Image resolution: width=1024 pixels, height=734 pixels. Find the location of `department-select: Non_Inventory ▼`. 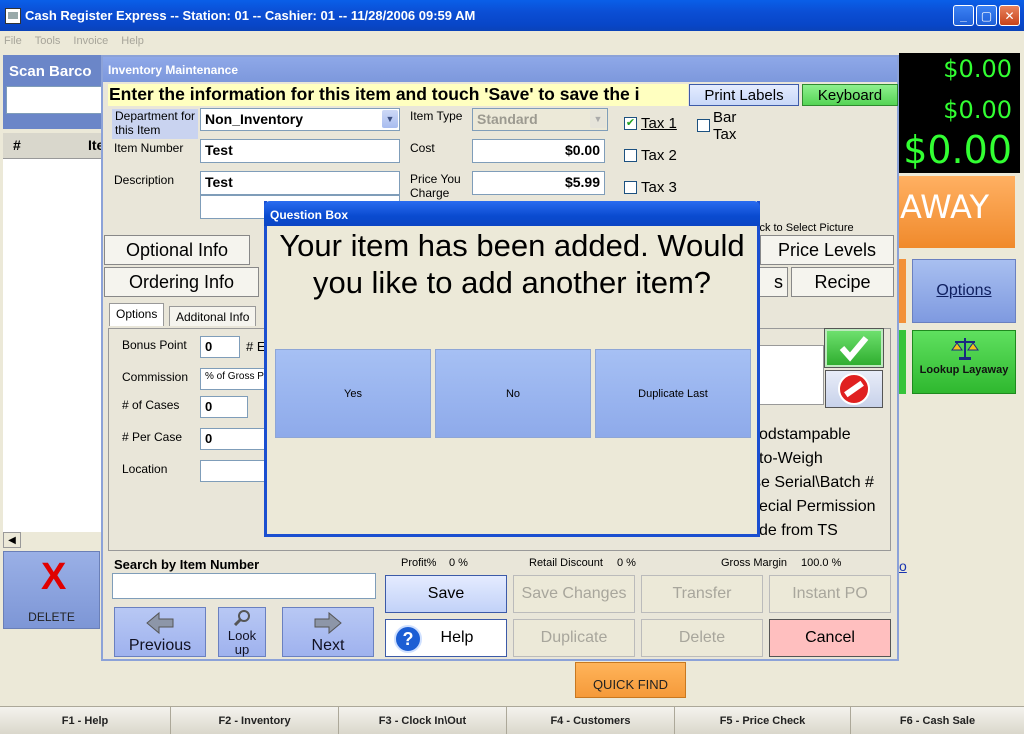

department-select: Non_Inventory ▼ is located at coordinates (300, 119).